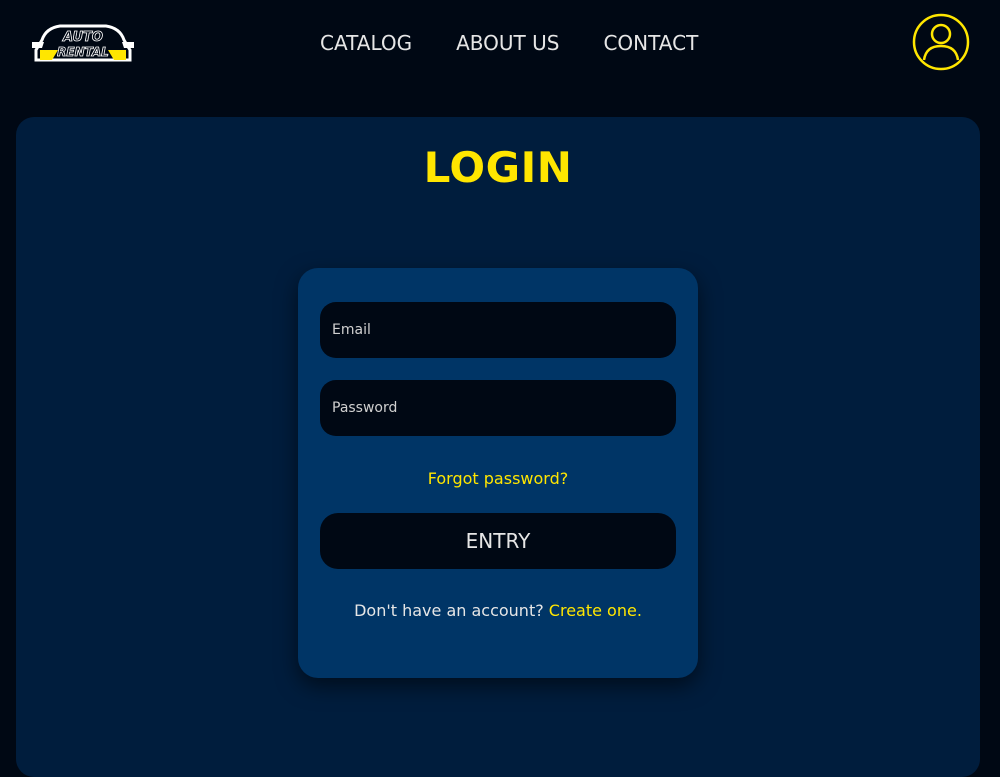  What do you see at coordinates (82, 37) in the screenshot?
I see `svg-text: AUTO` at bounding box center [82, 37].